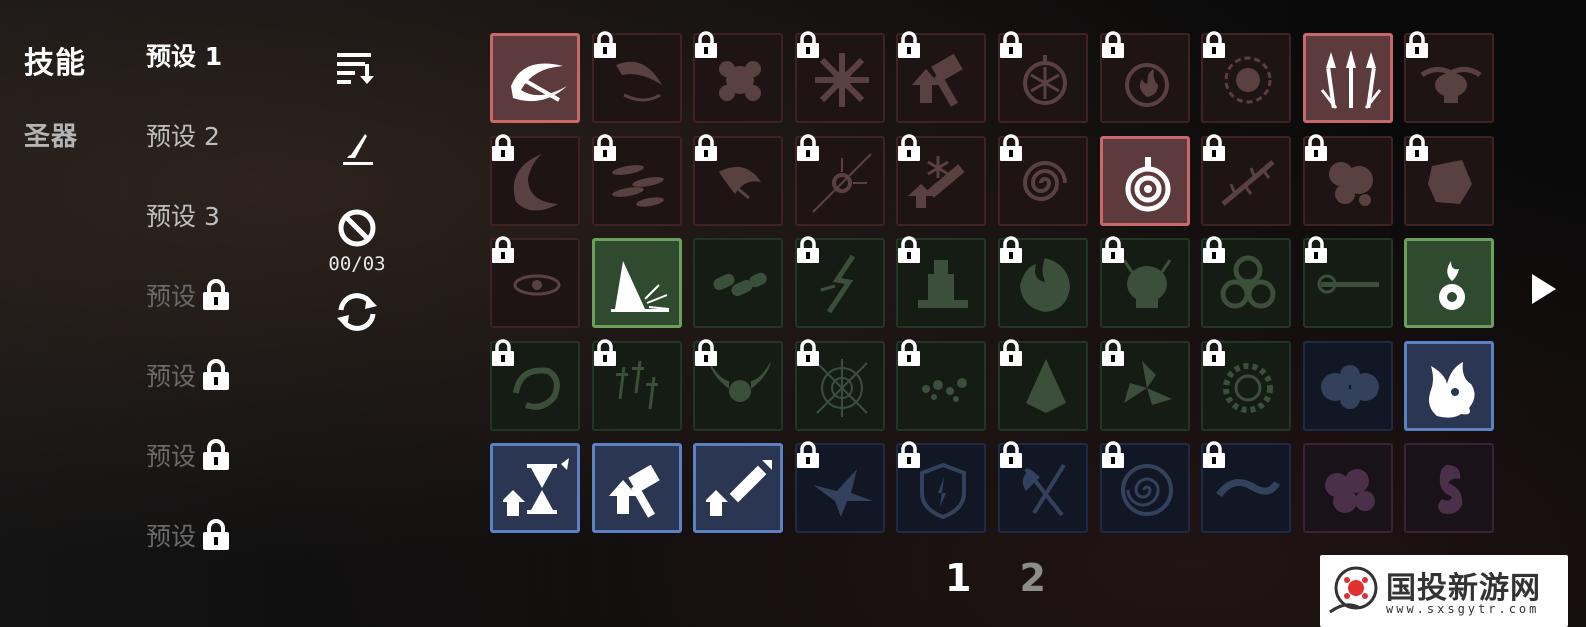 This screenshot has height=627, width=1586. Describe the element at coordinates (634, 491) in the screenshot. I see `hammer-up-icon` at that location.